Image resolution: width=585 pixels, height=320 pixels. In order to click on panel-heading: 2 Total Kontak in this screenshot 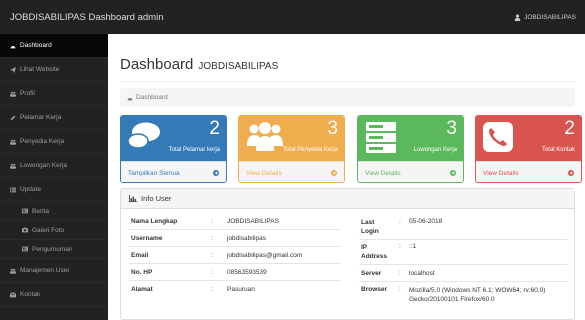, I will do `click(528, 138)`.